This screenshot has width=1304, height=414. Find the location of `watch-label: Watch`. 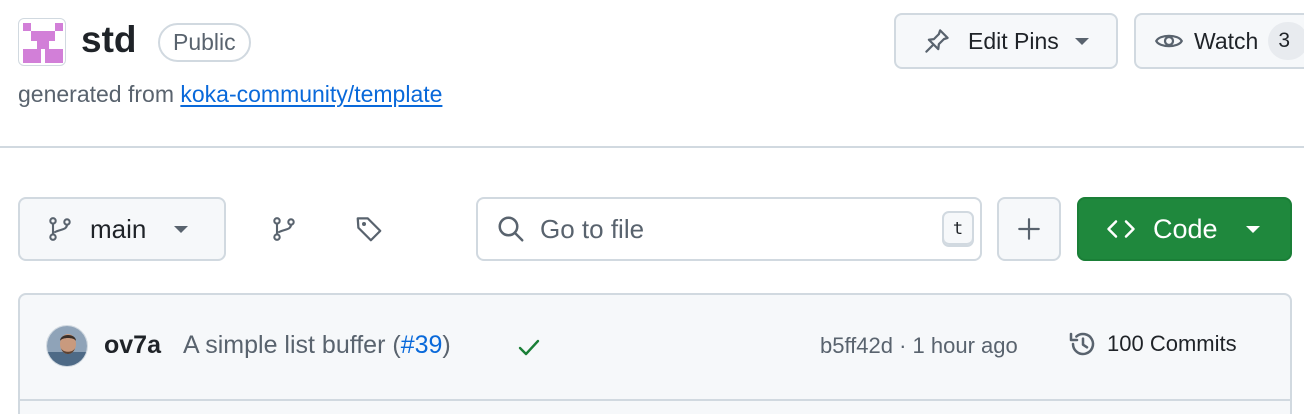

watch-label: Watch is located at coordinates (1226, 40).